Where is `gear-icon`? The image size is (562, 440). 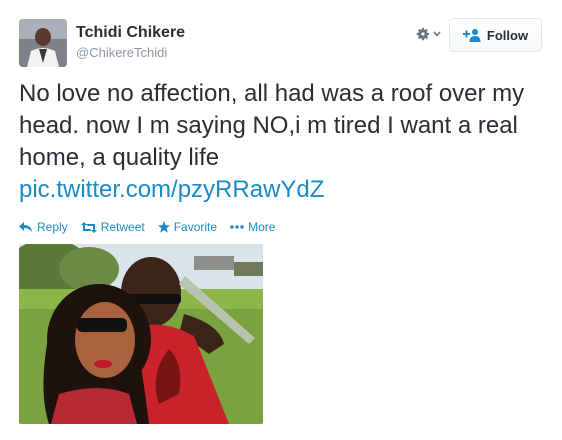 gear-icon is located at coordinates (422, 34).